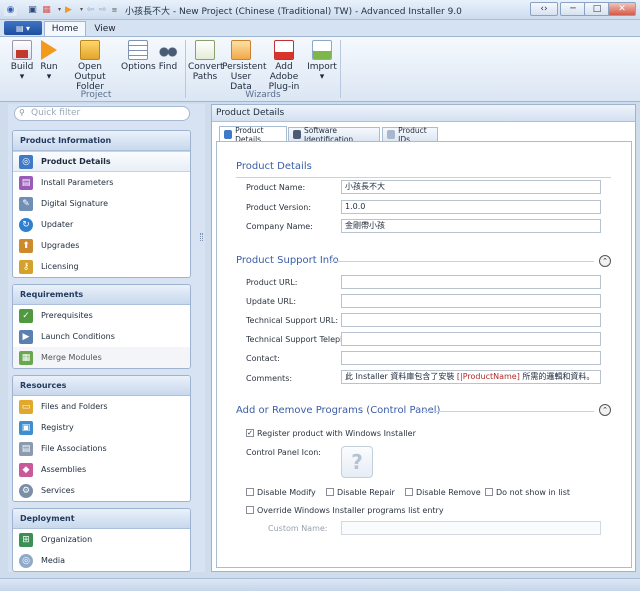 This screenshot has width=640, height=591. Describe the element at coordinates (23, 28) in the screenshot. I see `application-menu-button: ▤ ▾` at that location.